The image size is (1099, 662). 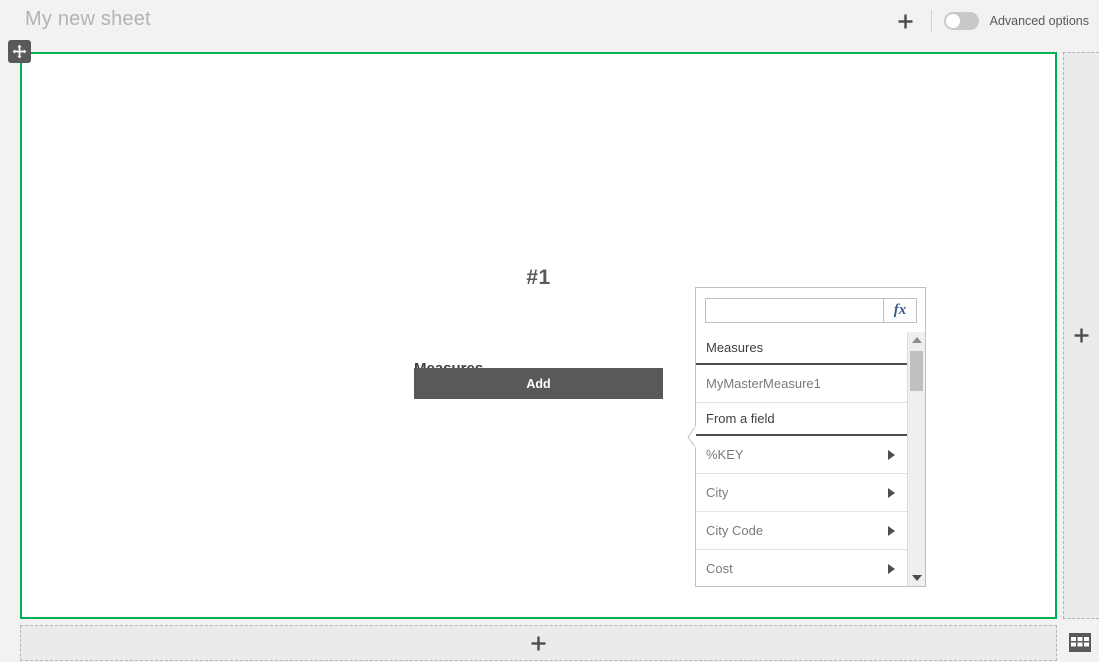 I want to click on scroll-up-button, so click(x=916, y=340).